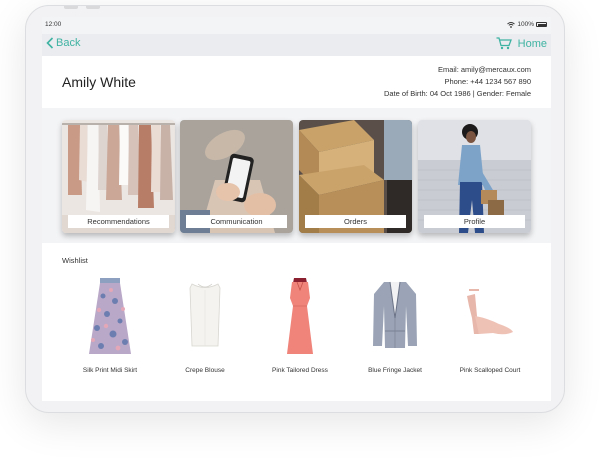 This screenshot has width=600, height=460. Describe the element at coordinates (511, 24) in the screenshot. I see `wifi-icon` at that location.